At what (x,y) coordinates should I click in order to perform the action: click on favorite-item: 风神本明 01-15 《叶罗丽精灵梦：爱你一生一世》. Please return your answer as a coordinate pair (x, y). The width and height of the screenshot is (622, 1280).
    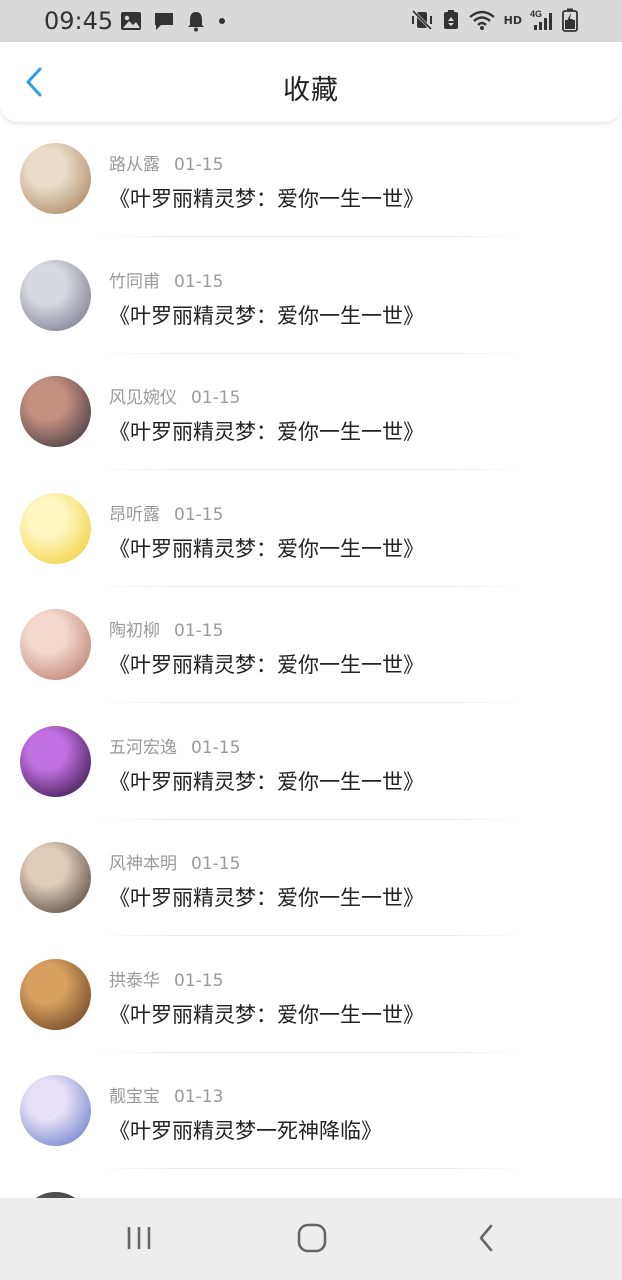
    Looking at the image, I should click on (311, 879).